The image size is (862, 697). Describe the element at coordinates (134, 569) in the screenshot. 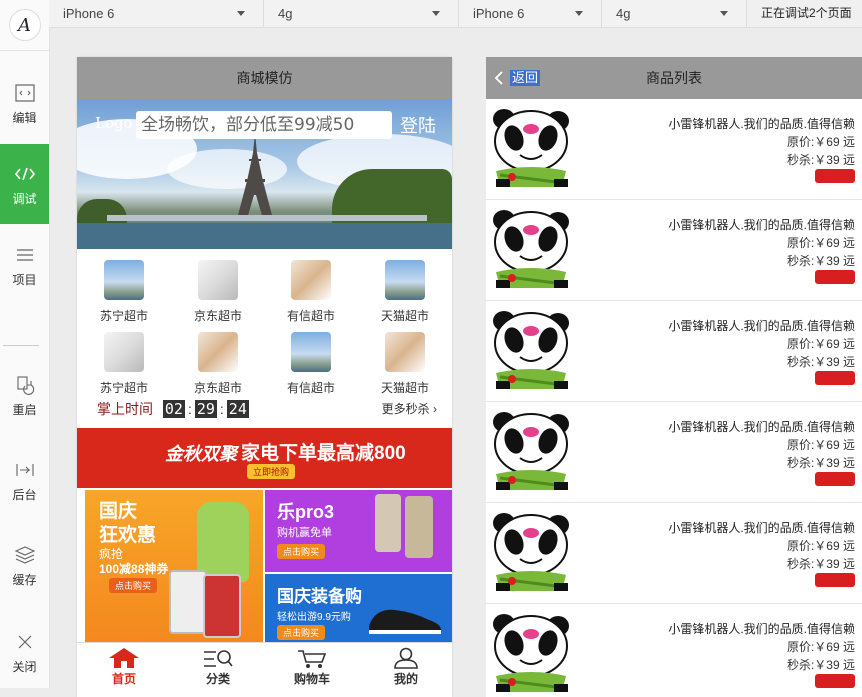

I see `promo-deal: 100减88神券` at that location.